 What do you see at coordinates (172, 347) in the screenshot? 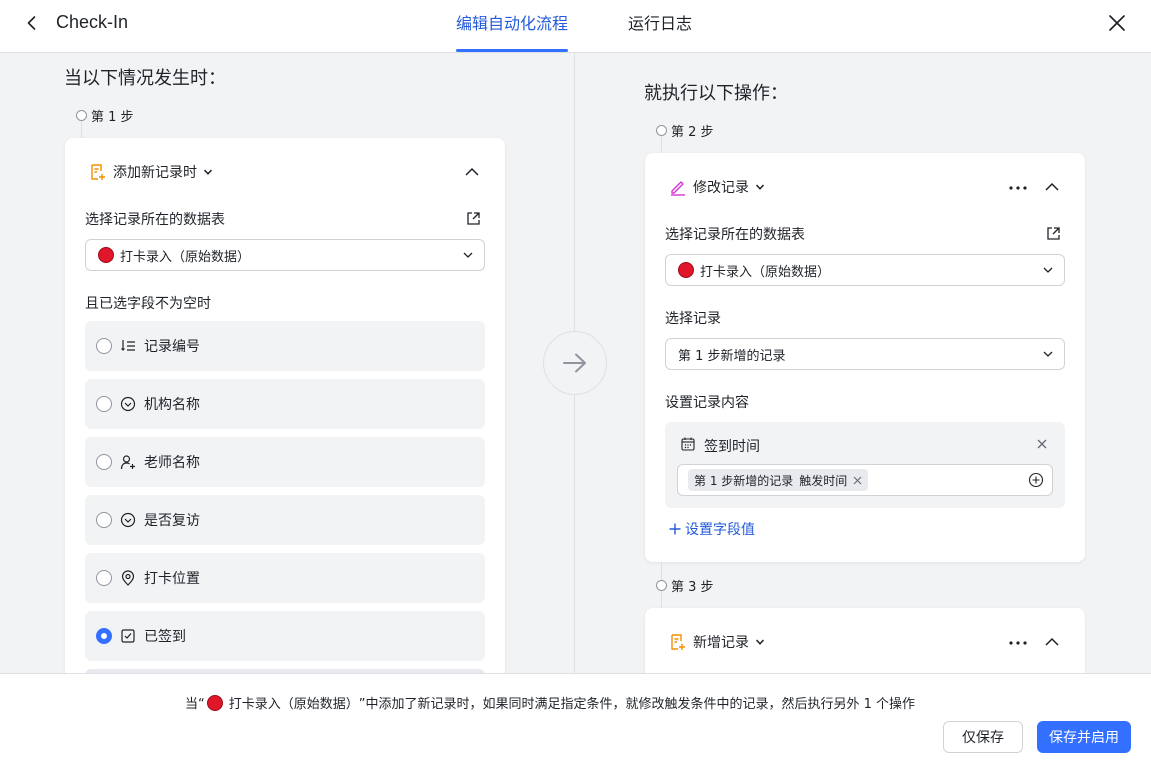
I see `field-option-label: 记录编号` at bounding box center [172, 347].